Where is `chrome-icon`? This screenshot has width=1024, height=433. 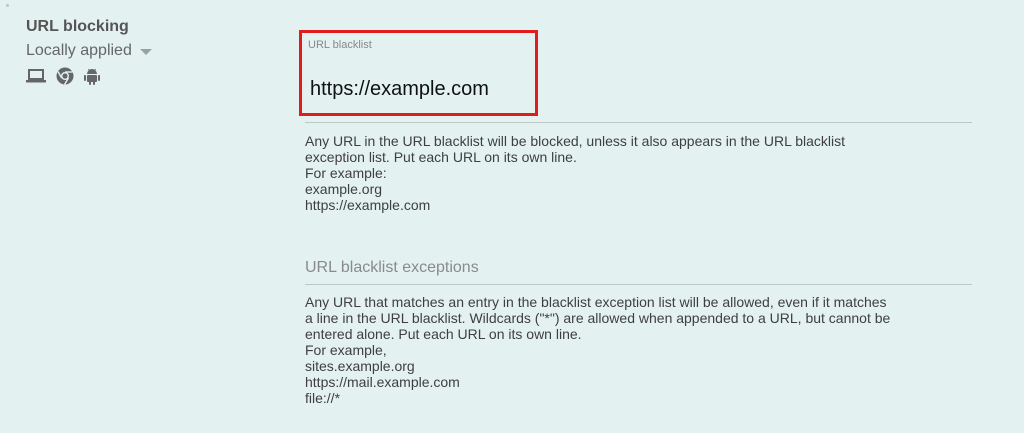
chrome-icon is located at coordinates (65, 76).